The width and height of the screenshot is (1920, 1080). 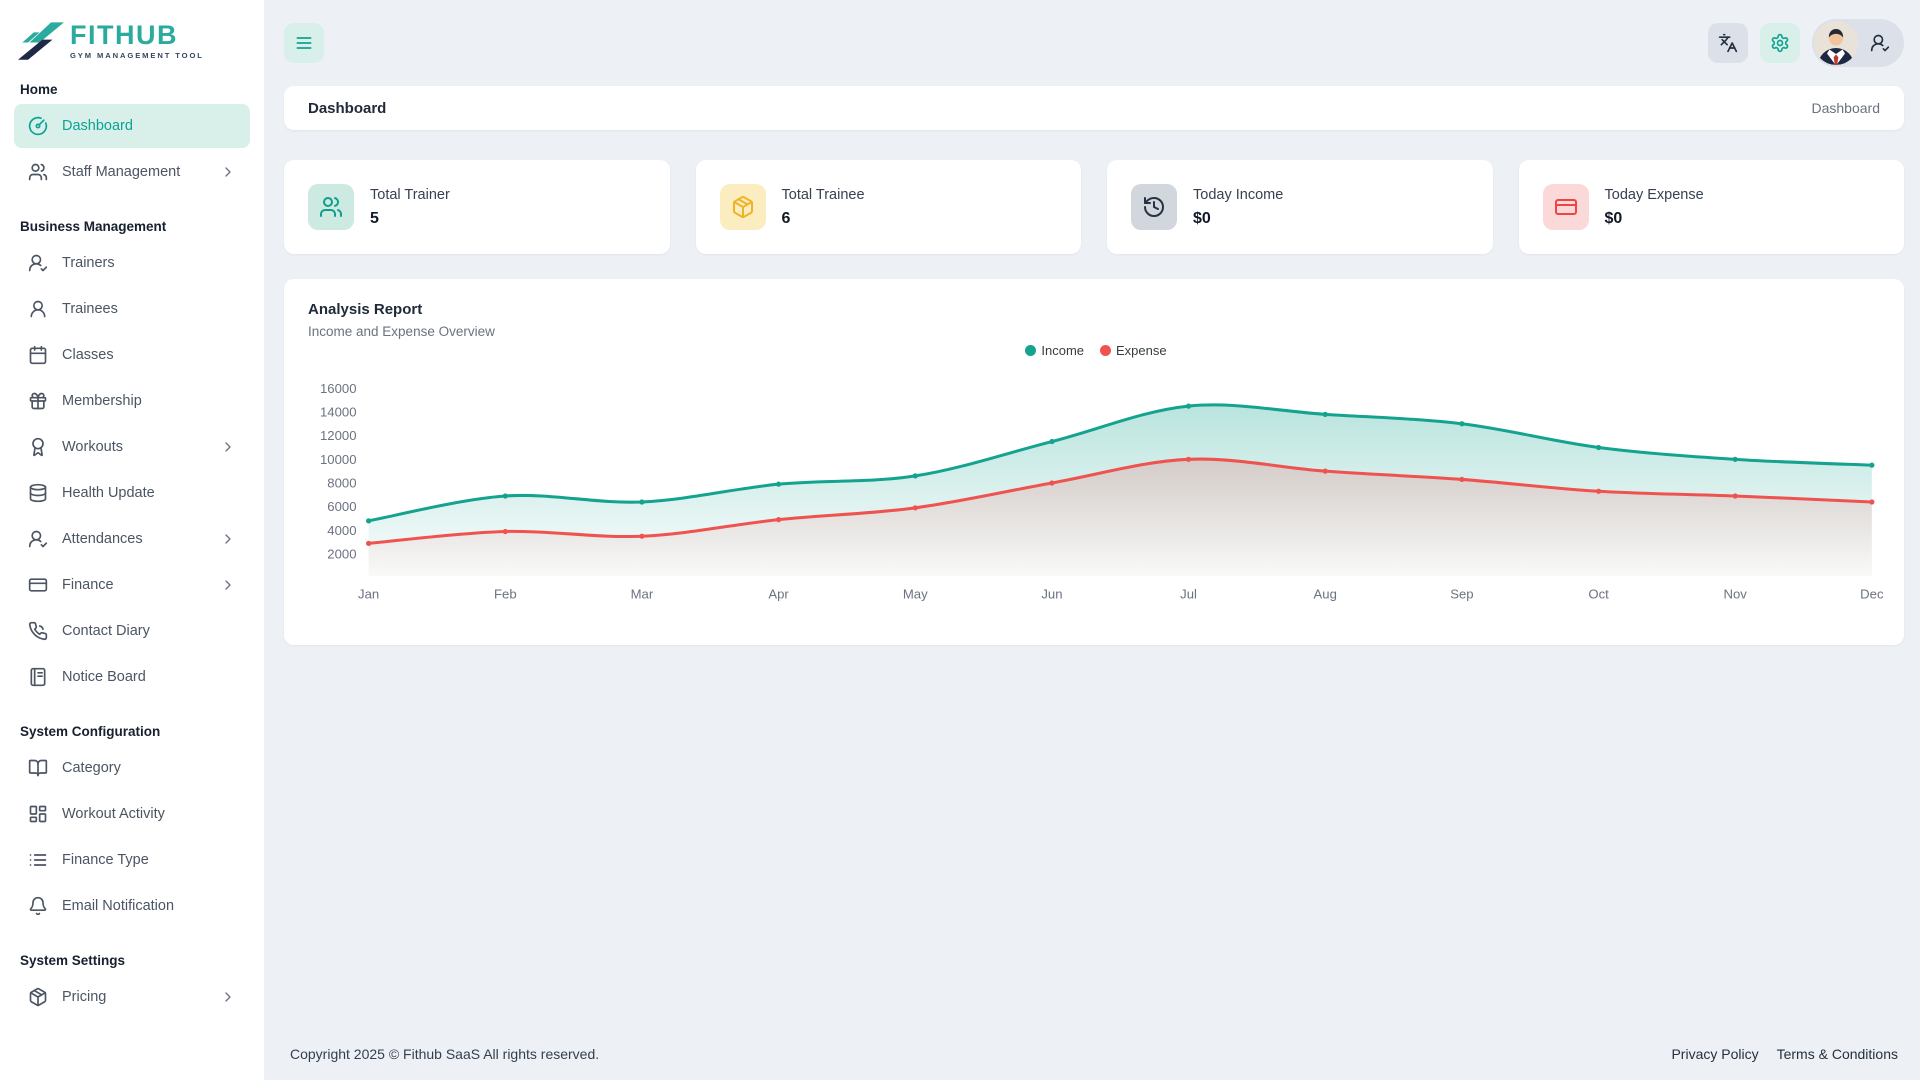 What do you see at coordinates (374, 218) in the screenshot?
I see `stat-value: 5` at bounding box center [374, 218].